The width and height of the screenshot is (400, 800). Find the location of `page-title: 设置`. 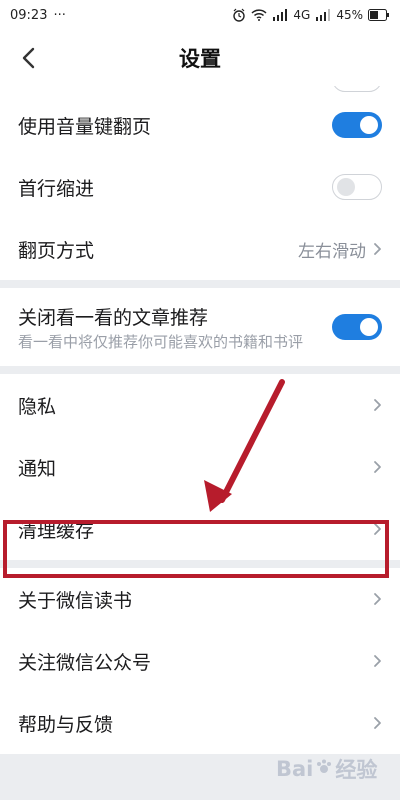

page-title: 设置 is located at coordinates (200, 59).